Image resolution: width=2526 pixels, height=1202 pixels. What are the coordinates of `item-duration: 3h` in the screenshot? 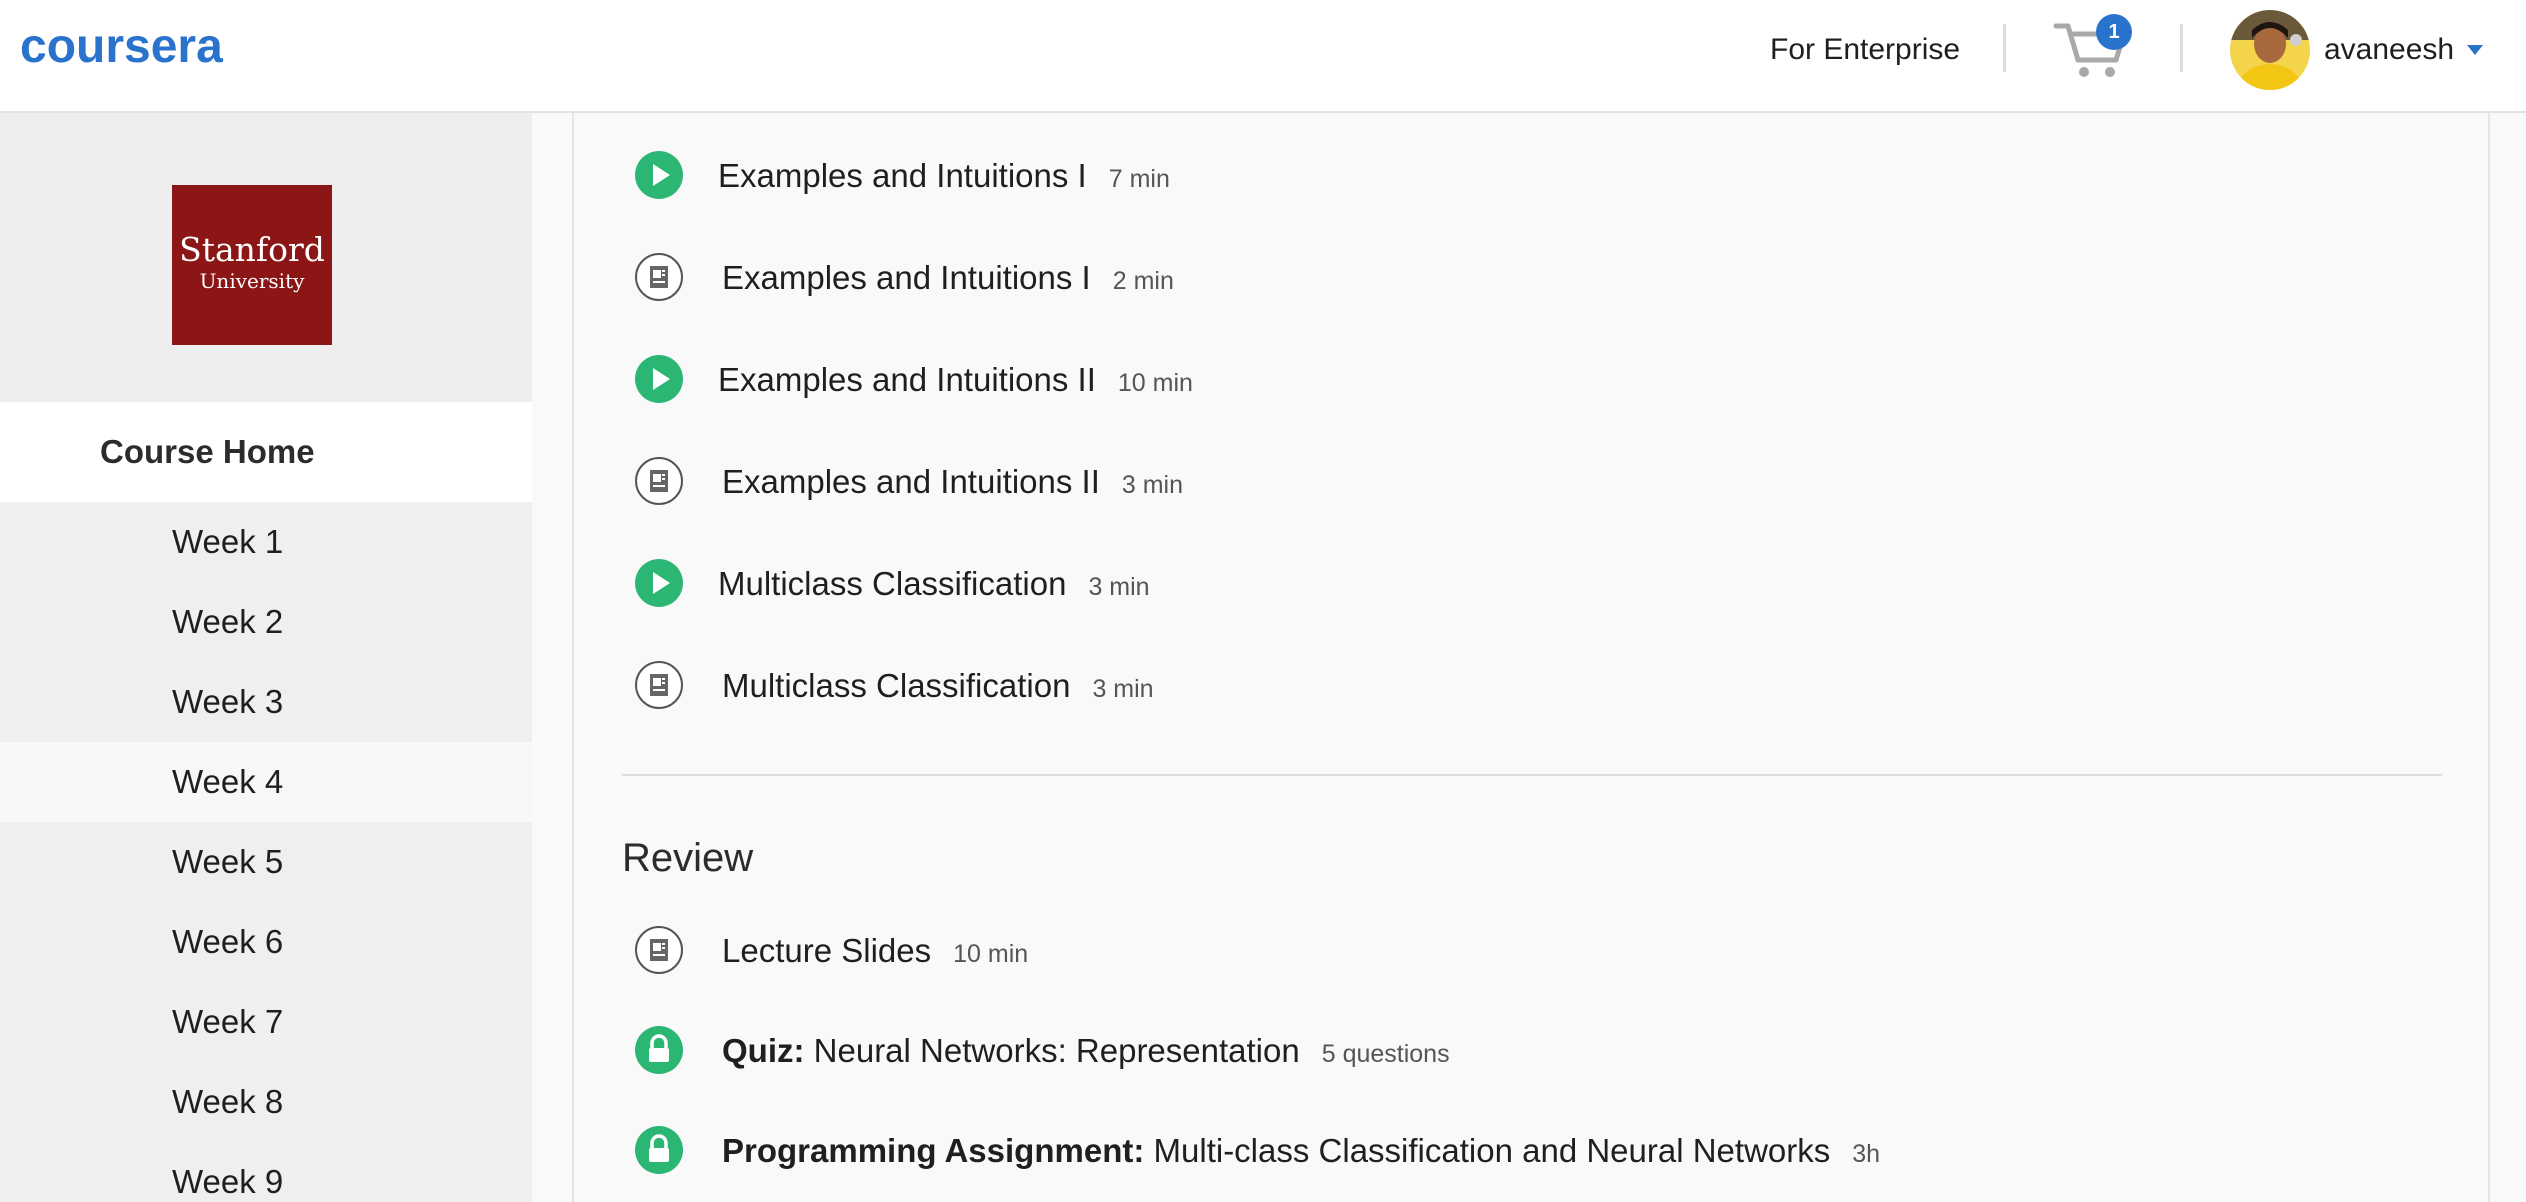 It's located at (1866, 1154).